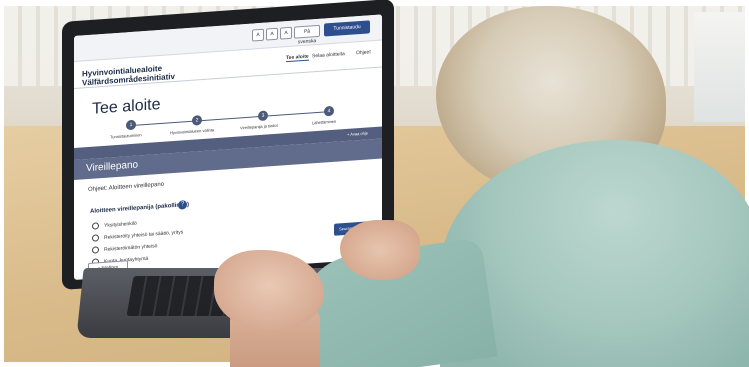 This screenshot has width=749, height=367. What do you see at coordinates (272, 34) in the screenshot?
I see `text-size-medium-button: A` at bounding box center [272, 34].